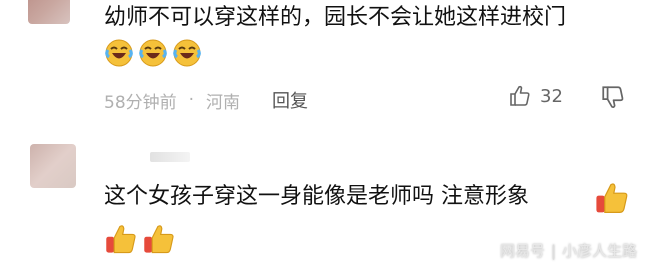  What do you see at coordinates (290, 100) in the screenshot?
I see `reply-button: 回复` at bounding box center [290, 100].